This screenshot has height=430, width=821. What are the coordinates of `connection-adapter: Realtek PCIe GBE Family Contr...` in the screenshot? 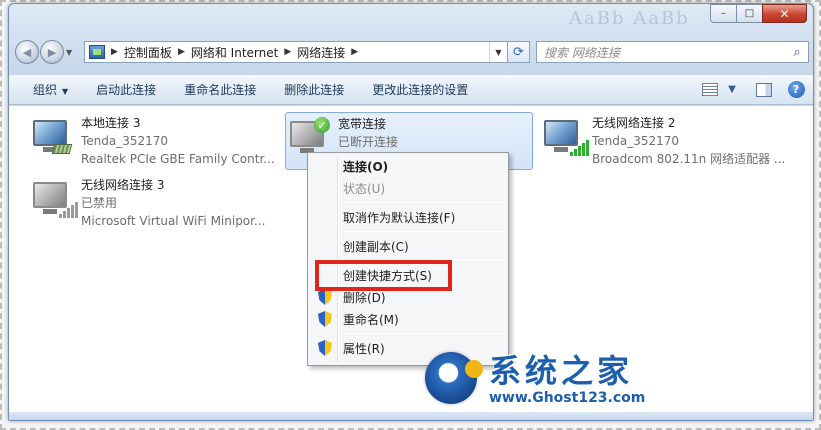 It's located at (178, 159).